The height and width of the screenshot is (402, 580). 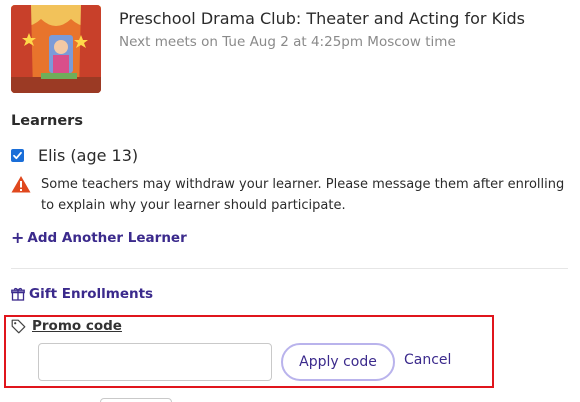 What do you see at coordinates (18, 294) in the screenshot?
I see `gift-icon` at bounding box center [18, 294].